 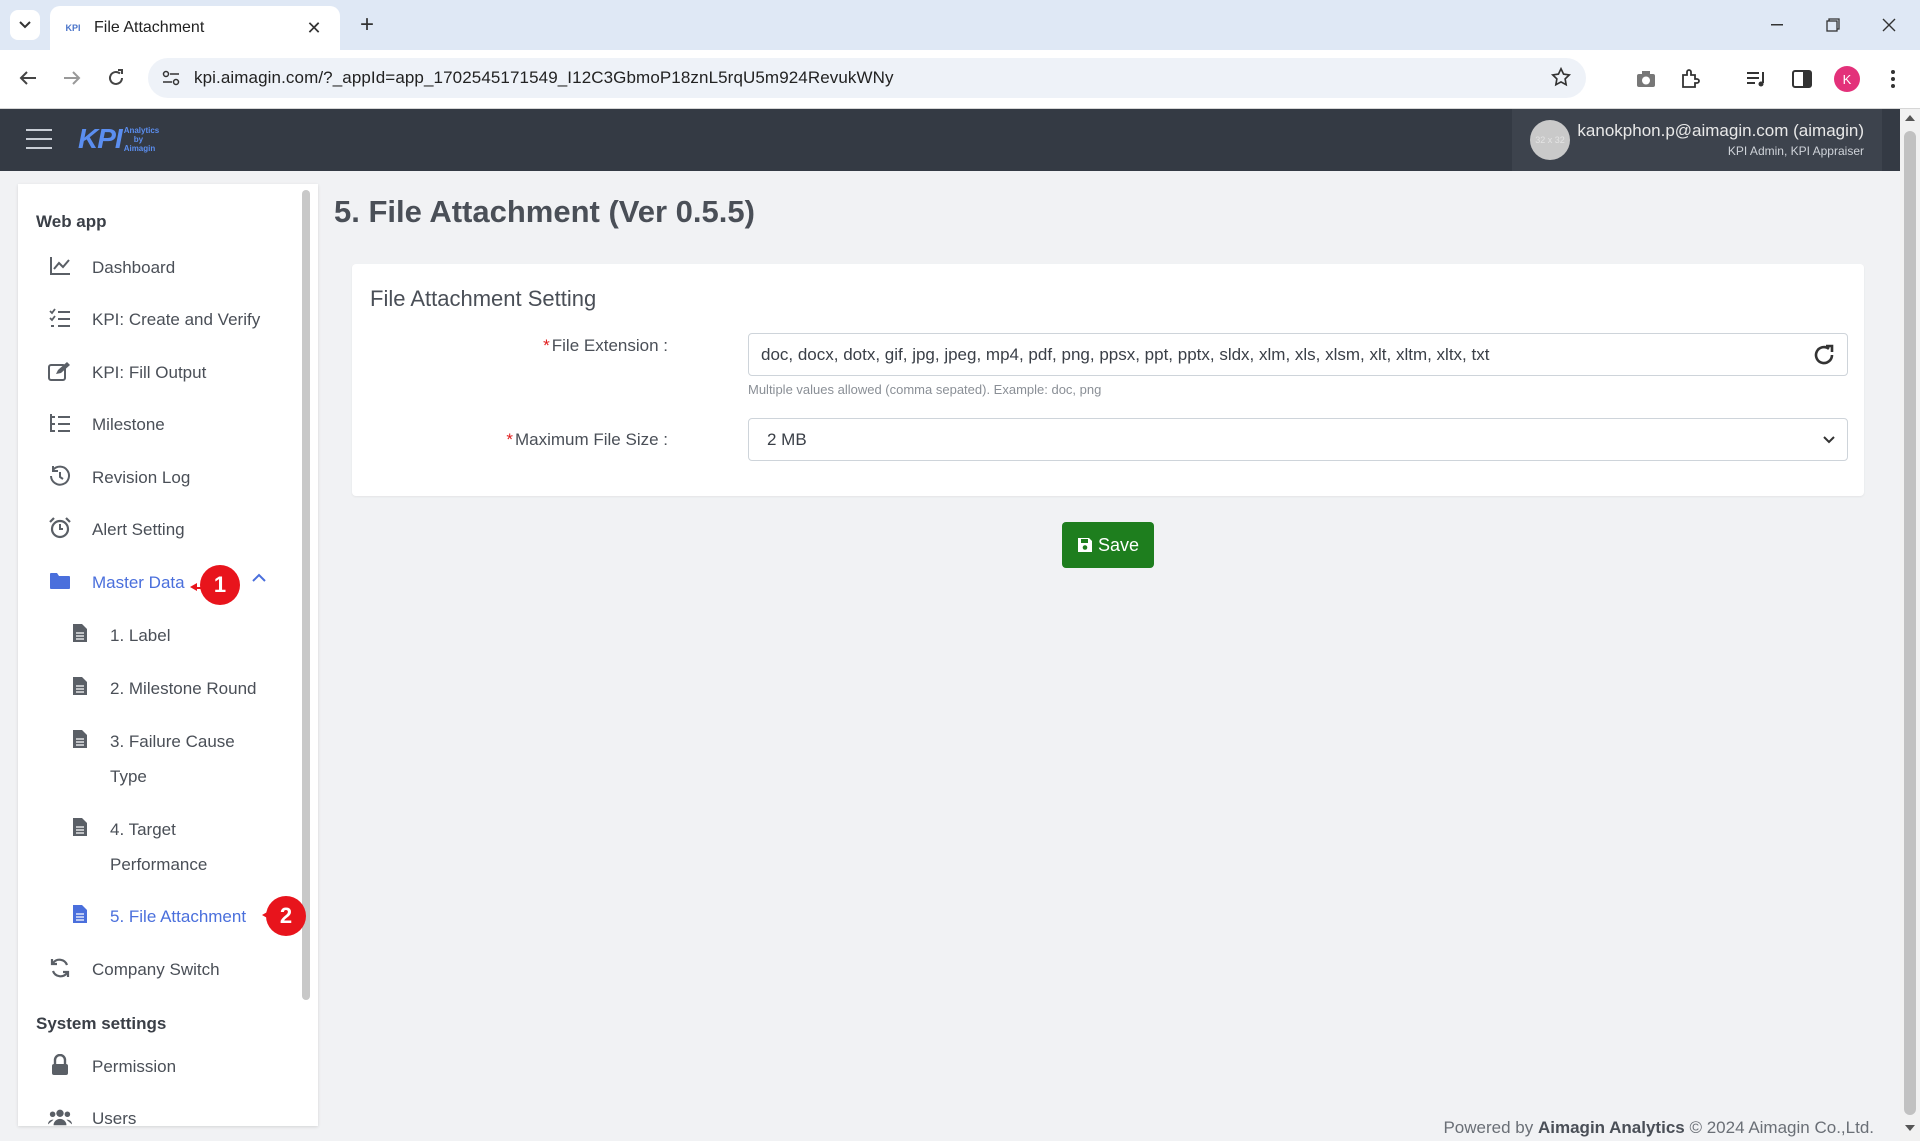 I want to click on sidebar-scrollbar, so click(x=306, y=595).